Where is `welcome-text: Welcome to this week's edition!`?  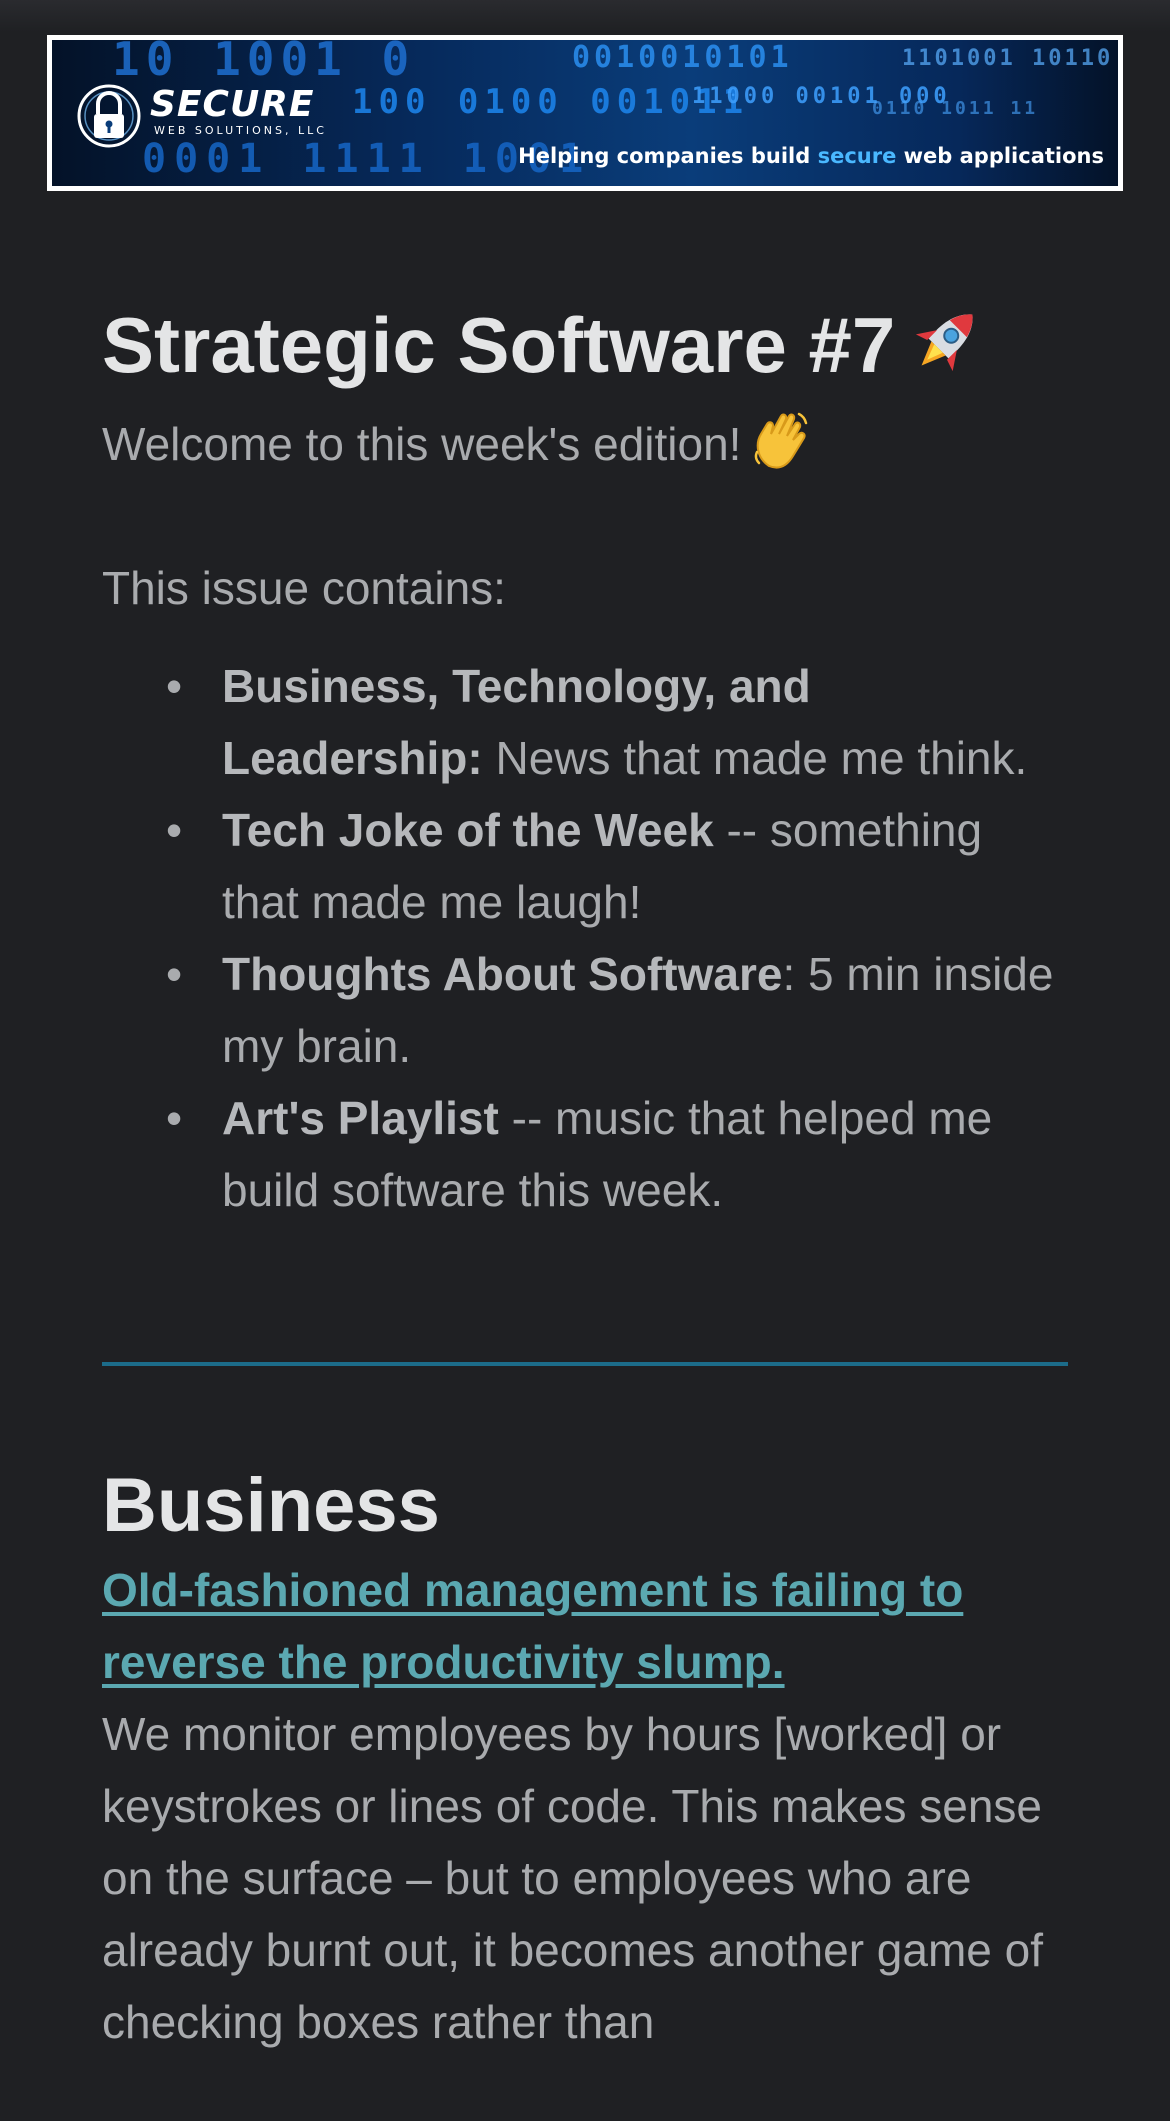
welcome-text: Welcome to this week's edition! is located at coordinates (586, 444).